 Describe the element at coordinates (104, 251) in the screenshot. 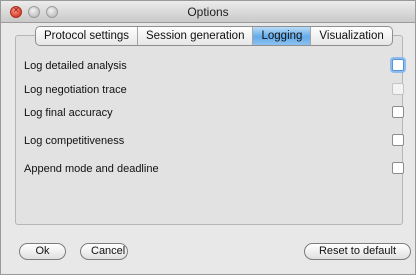

I see `cancel-button: Cancel` at that location.